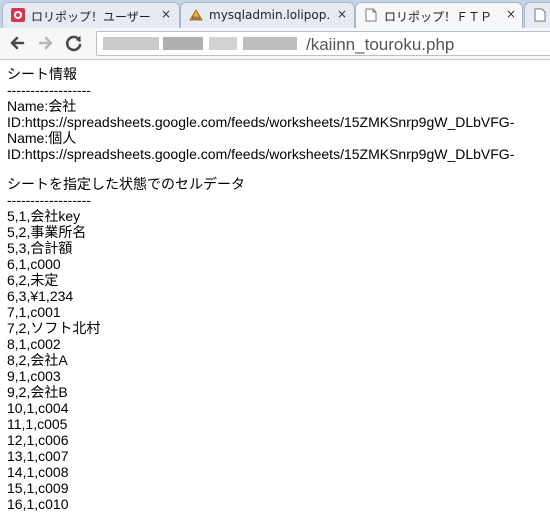  I want to click on cell-data-row: 8,2,会社A, so click(37, 360).